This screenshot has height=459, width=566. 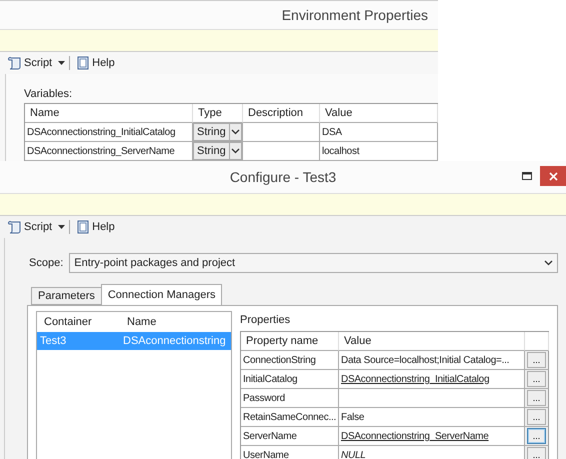 What do you see at coordinates (290, 360) in the screenshot?
I see `table-cell: ConnectionString` at bounding box center [290, 360].